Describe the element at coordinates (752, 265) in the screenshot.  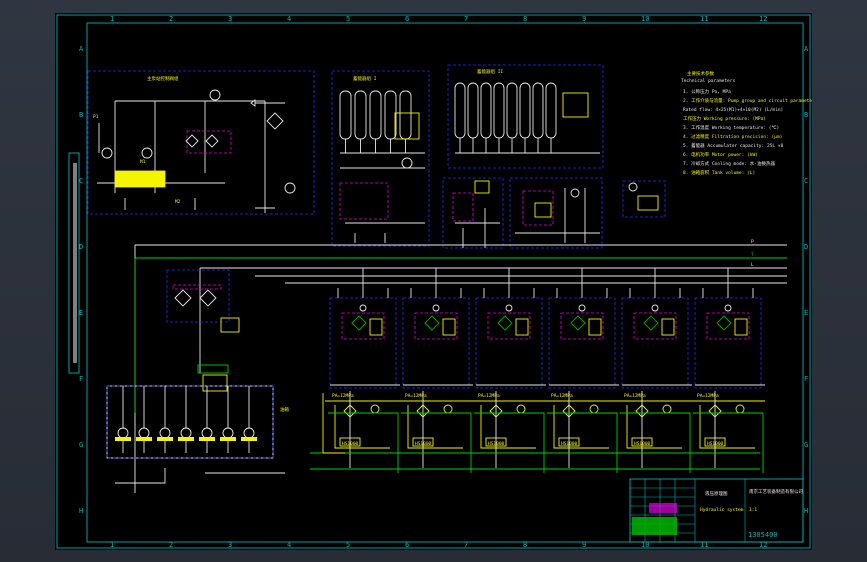
I see `svg-text: L` at that location.